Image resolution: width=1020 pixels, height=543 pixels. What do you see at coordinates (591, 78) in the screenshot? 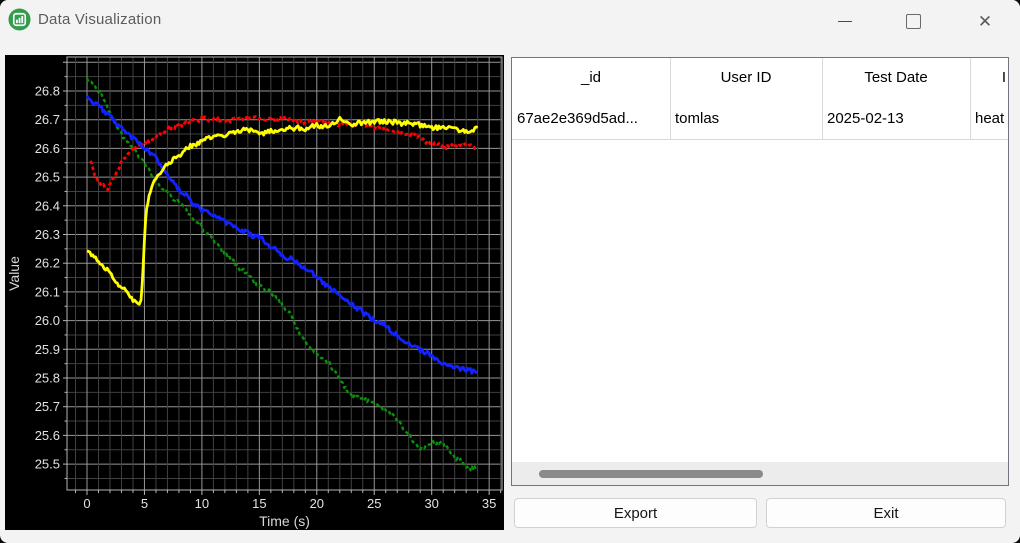
I see `column-header: _id` at bounding box center [591, 78].